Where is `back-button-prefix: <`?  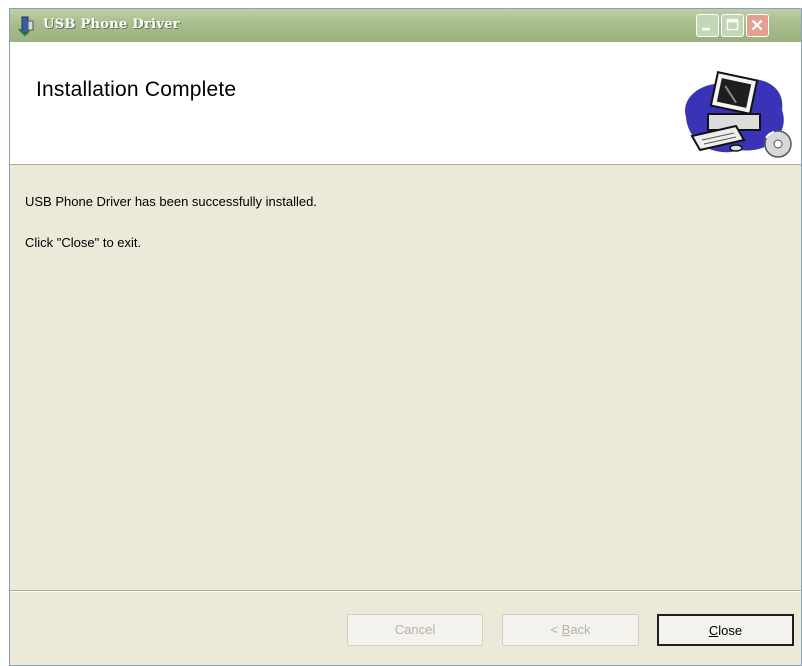
back-button-prefix: < is located at coordinates (556, 629).